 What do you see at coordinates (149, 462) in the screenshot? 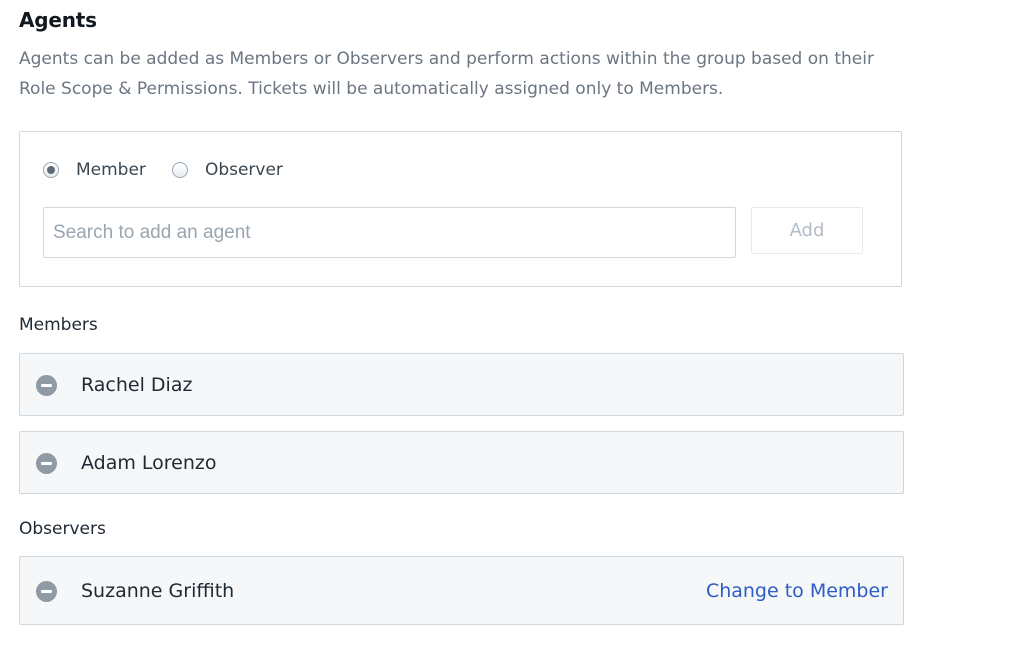
I see `agent-name: Adam Lorenzo` at bounding box center [149, 462].